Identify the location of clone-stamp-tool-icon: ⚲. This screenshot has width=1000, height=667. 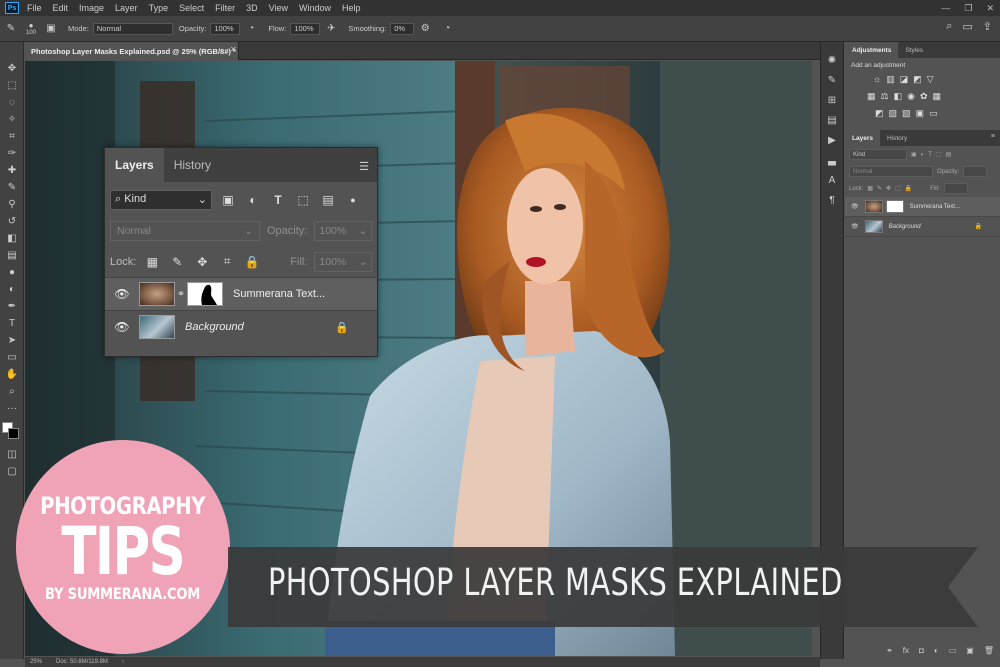
(12, 204).